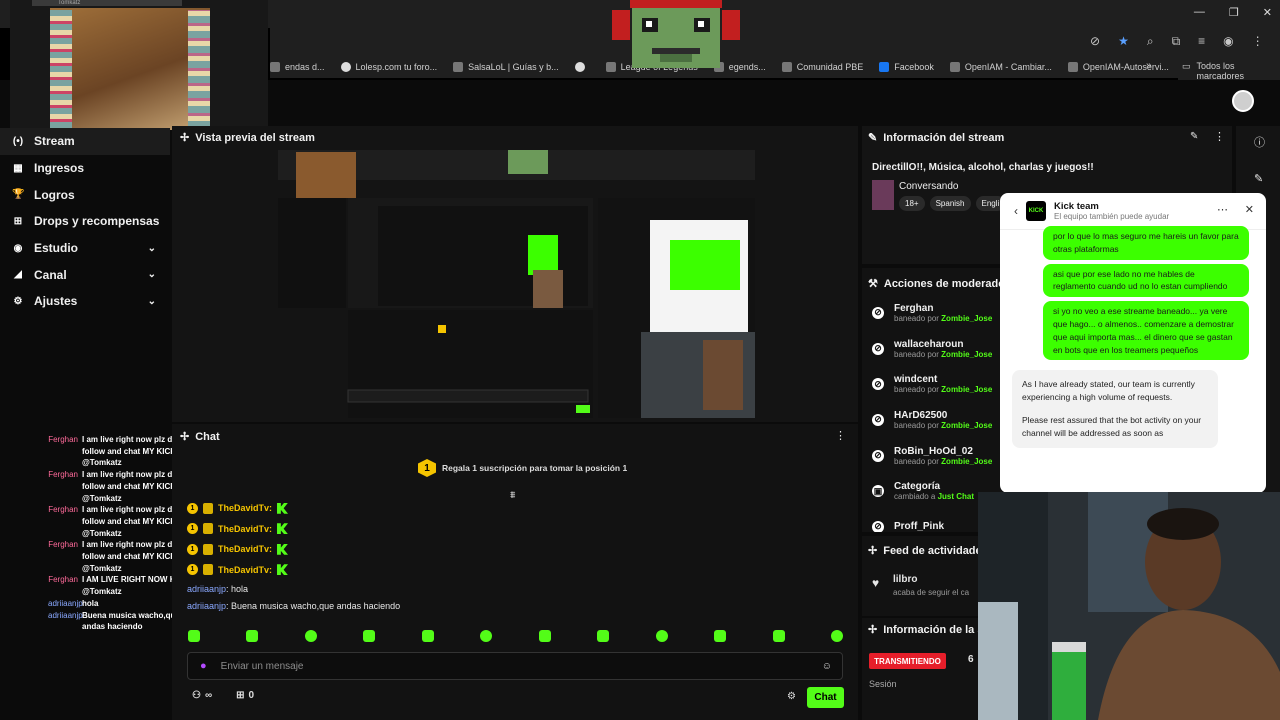 The width and height of the screenshot is (1280, 720). Describe the element at coordinates (85, 168) in the screenshot. I see `sidebar-item-ingresos: ▦ Ingresos` at that location.